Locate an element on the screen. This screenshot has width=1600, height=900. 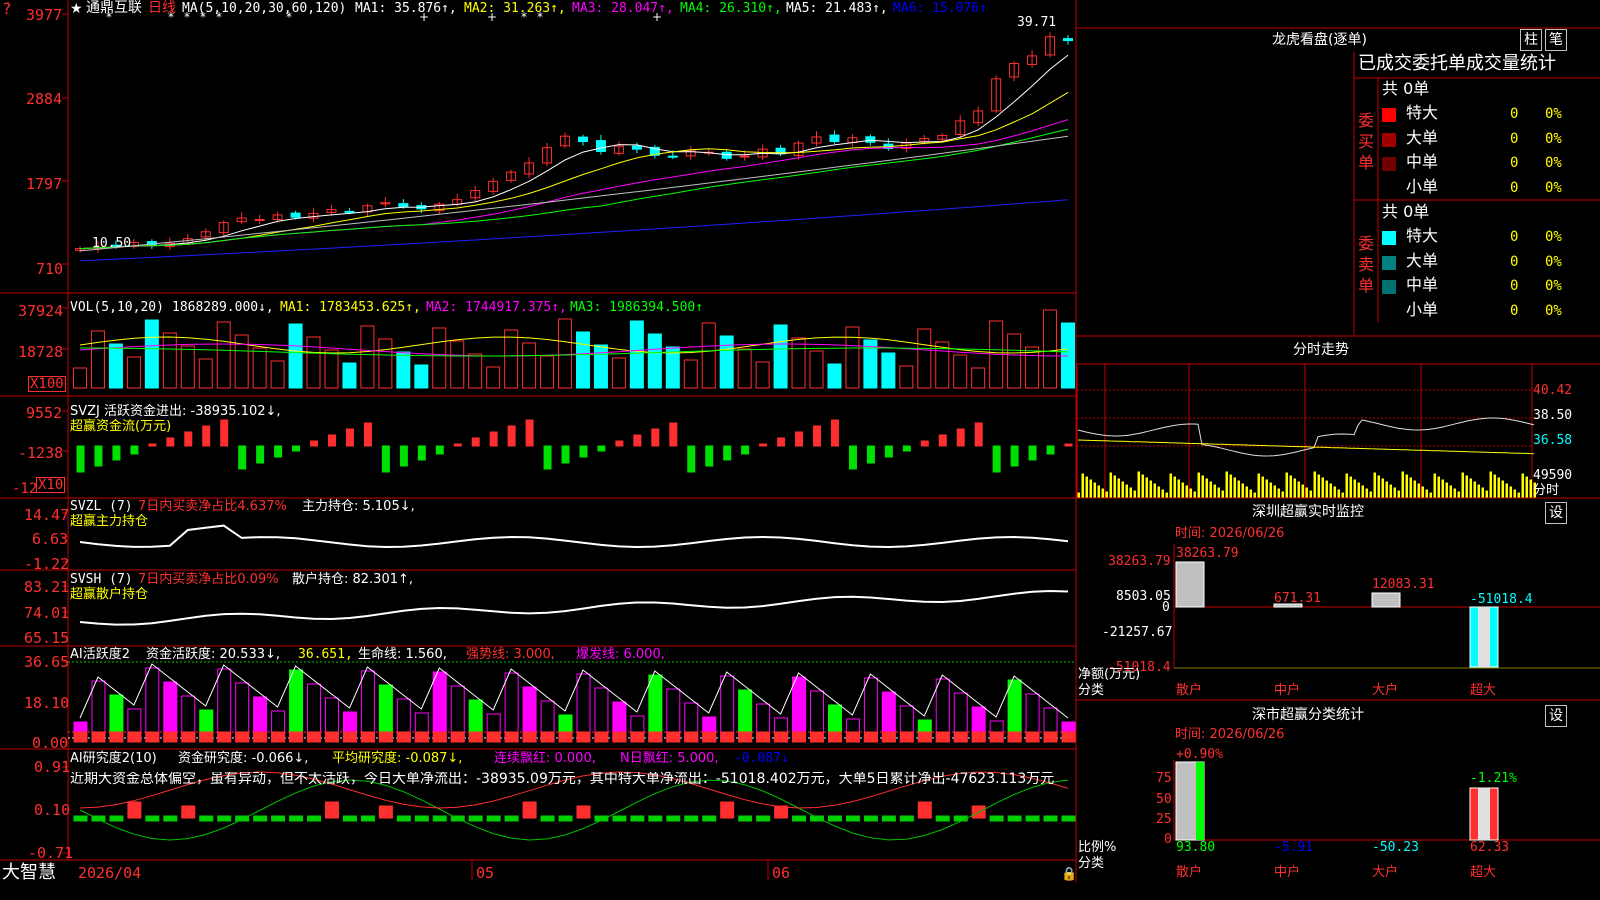
date-axis-tick: 2026/04 is located at coordinates (110, 873).